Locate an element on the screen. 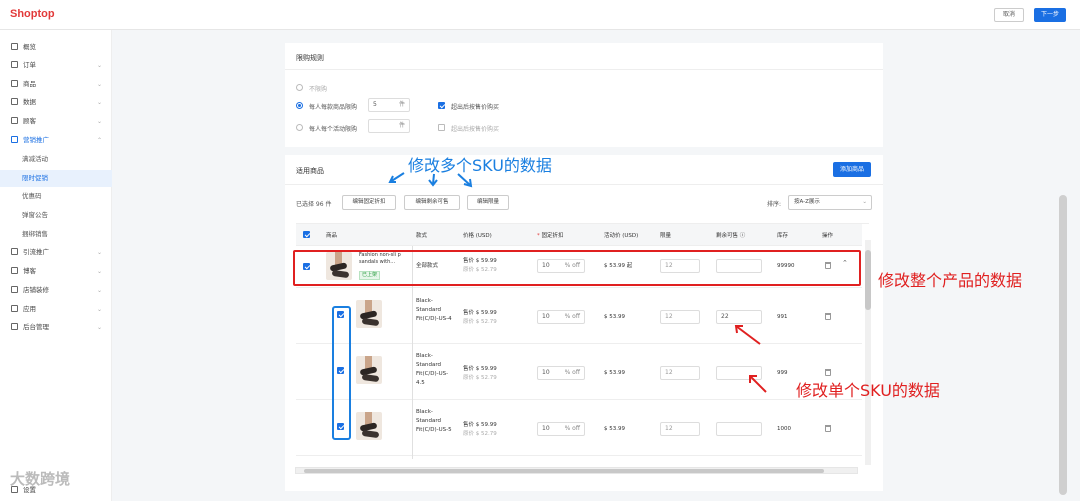 This screenshot has height=501, width=1080. sidebar-item-orders: 订单 ⌄ is located at coordinates (56, 65).